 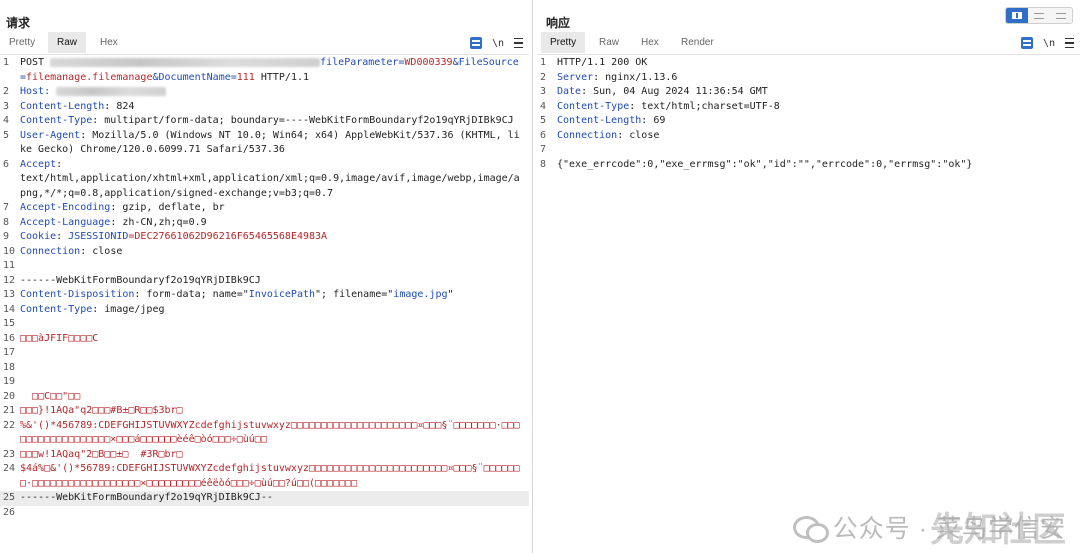 What do you see at coordinates (9, 265) in the screenshot?
I see `line-number: 11` at bounding box center [9, 265].